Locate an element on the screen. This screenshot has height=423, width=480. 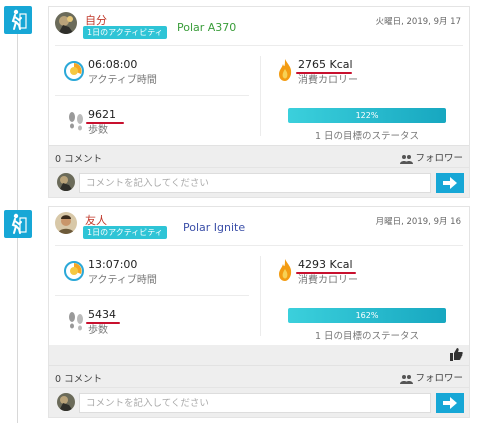
active-time-value: 13:07:00 is located at coordinates (113, 264).